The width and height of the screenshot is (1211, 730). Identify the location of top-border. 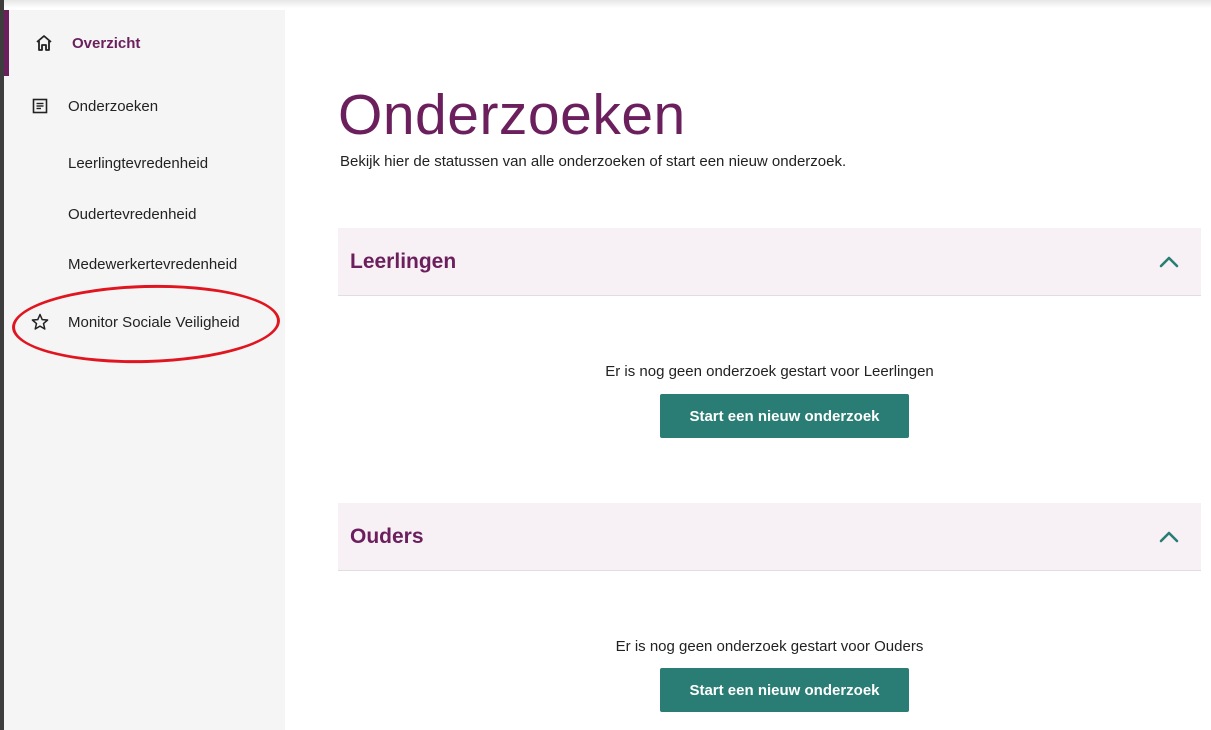
(605, 4).